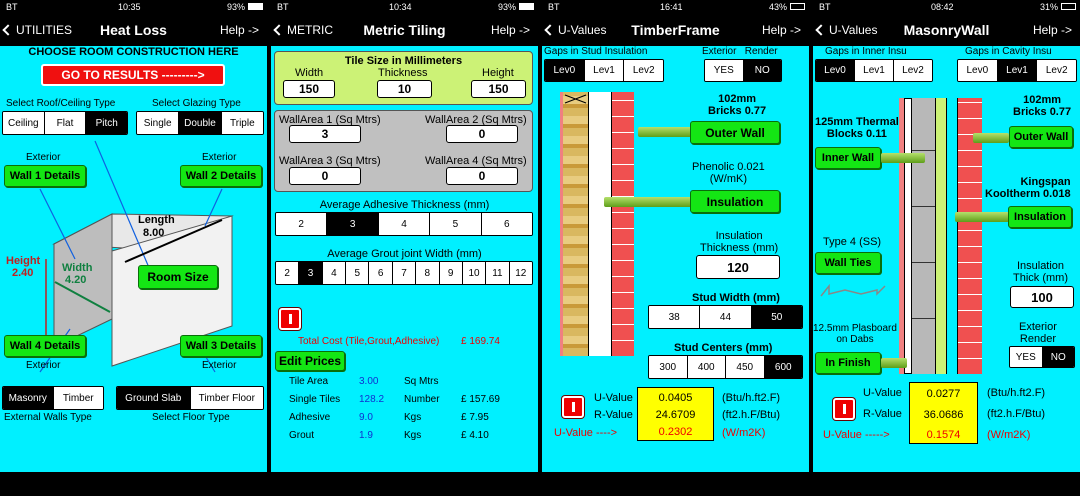 This screenshot has width=1080, height=496. What do you see at coordinates (586, 433) in the screenshot?
I see `u-value-metric-label: U-Value ---->` at bounding box center [586, 433].